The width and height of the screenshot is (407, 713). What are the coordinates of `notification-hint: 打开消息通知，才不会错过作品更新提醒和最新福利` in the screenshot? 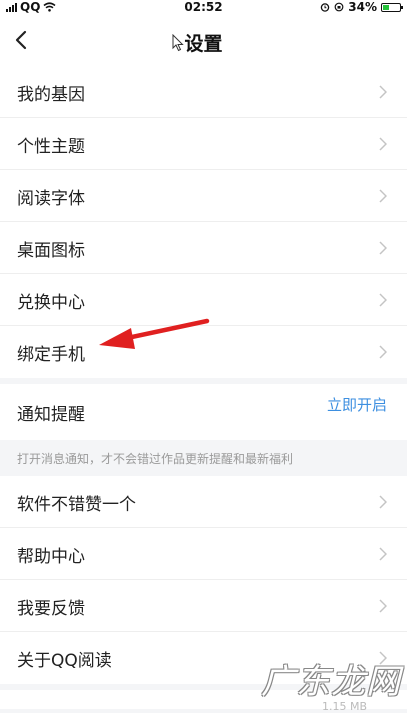 It's located at (155, 459).